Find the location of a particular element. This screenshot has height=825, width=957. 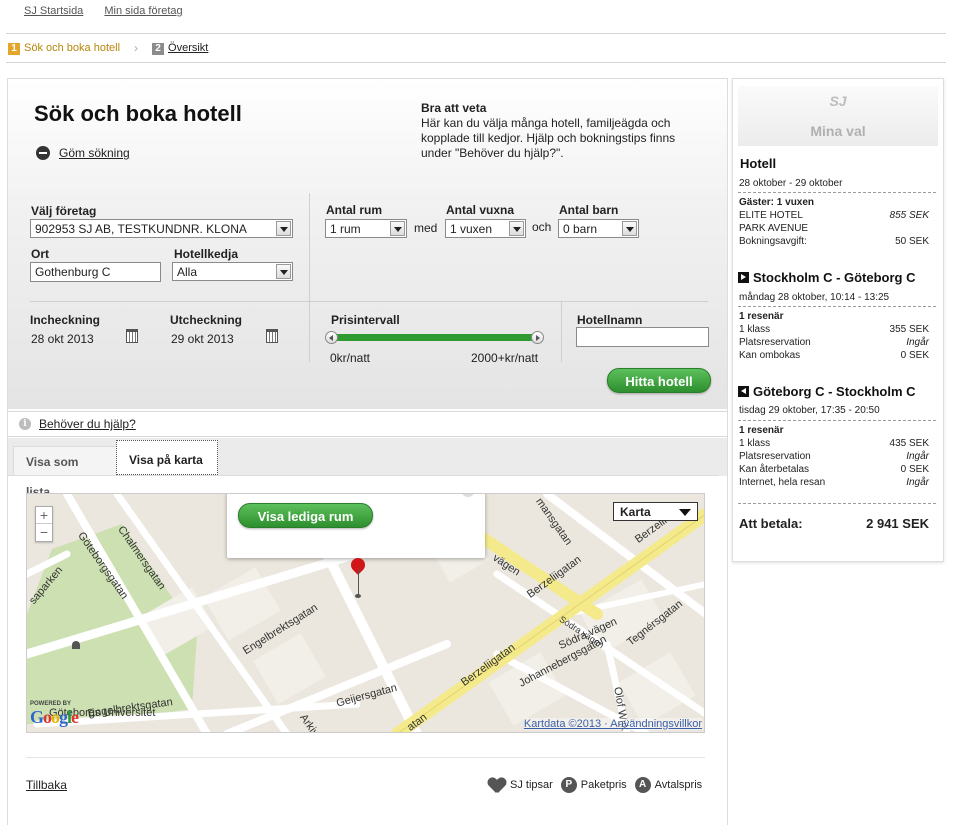

top-navigation: SJ Startsida Min sida företag is located at coordinates (112, 11).